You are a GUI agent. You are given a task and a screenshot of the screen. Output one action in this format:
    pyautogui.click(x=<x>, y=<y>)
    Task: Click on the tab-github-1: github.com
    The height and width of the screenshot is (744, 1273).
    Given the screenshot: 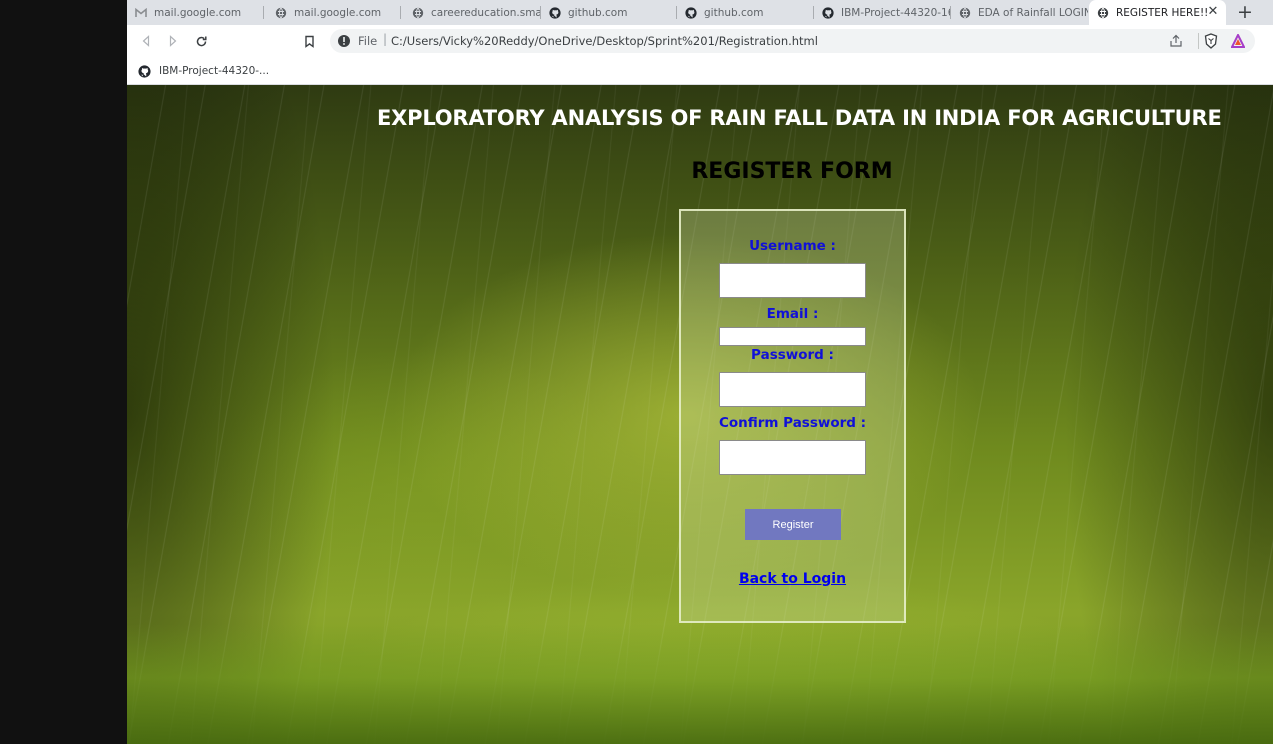 What is the action you would take?
    pyautogui.click(x=609, y=12)
    